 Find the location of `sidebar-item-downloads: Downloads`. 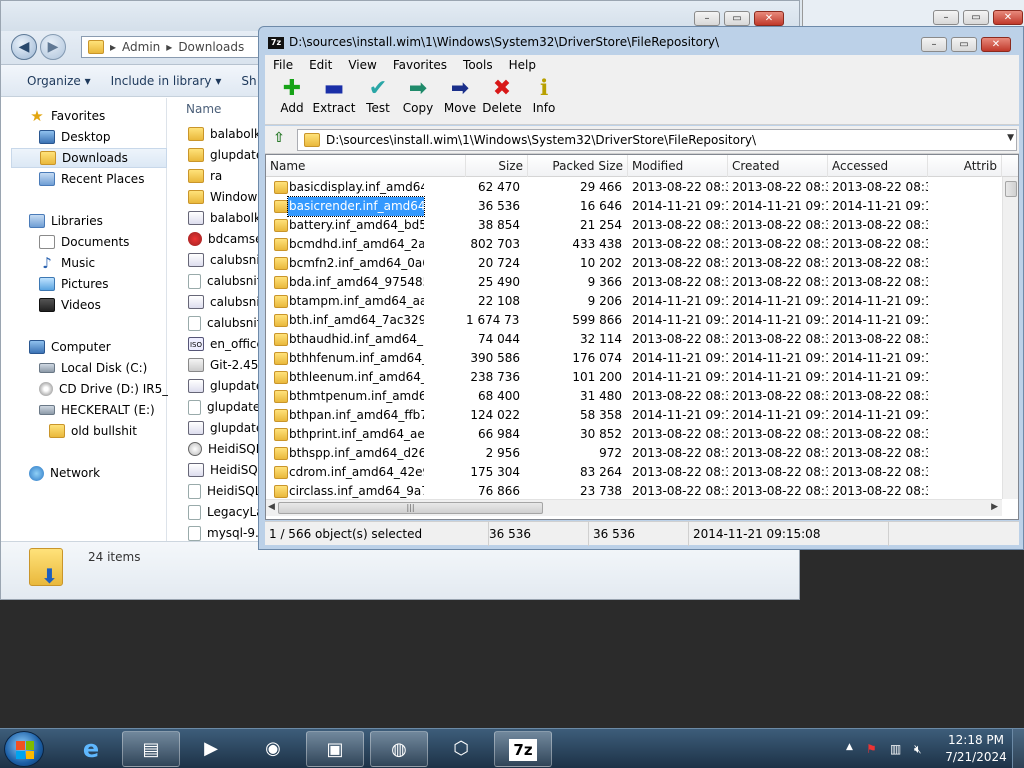

sidebar-item-downloads: Downloads is located at coordinates (89, 158).